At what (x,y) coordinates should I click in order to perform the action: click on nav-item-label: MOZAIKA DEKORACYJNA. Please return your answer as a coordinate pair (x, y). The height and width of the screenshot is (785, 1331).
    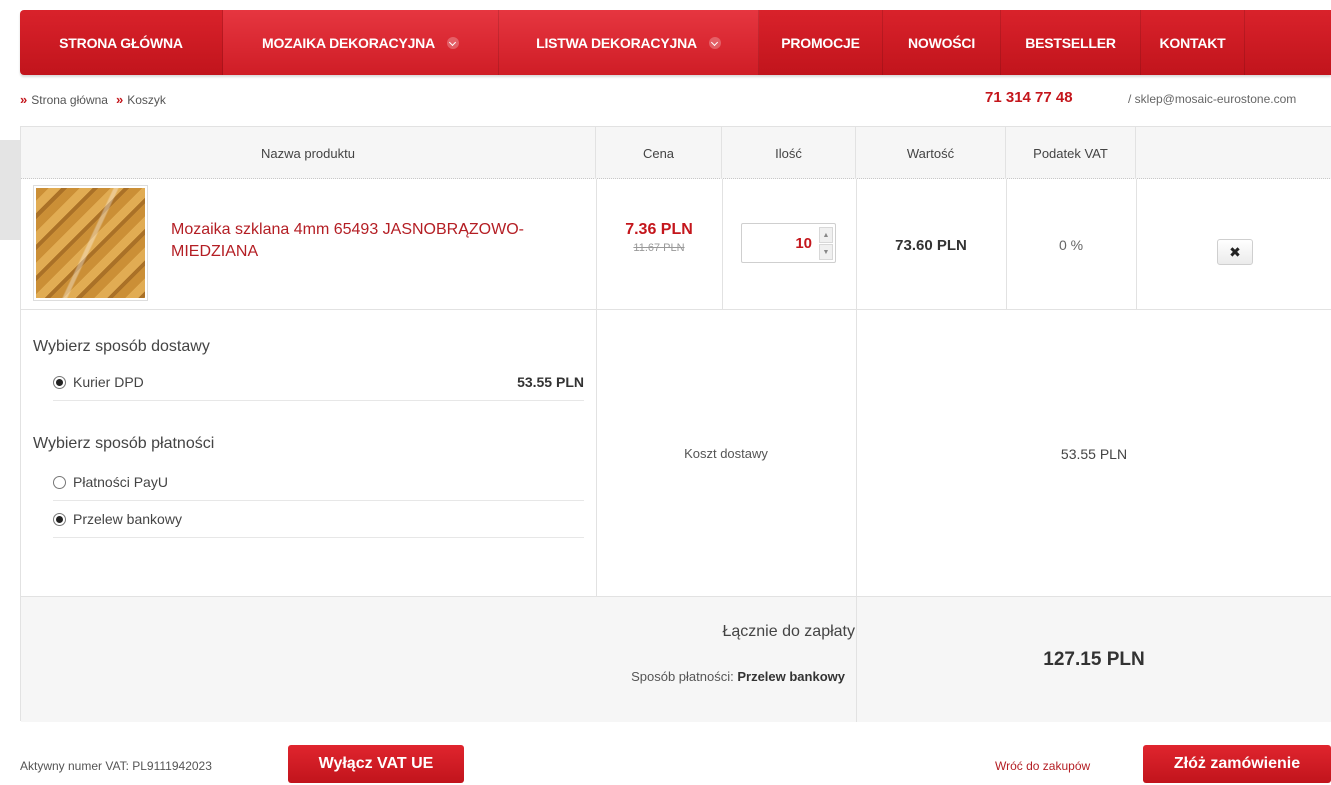
    Looking at the image, I should click on (348, 42).